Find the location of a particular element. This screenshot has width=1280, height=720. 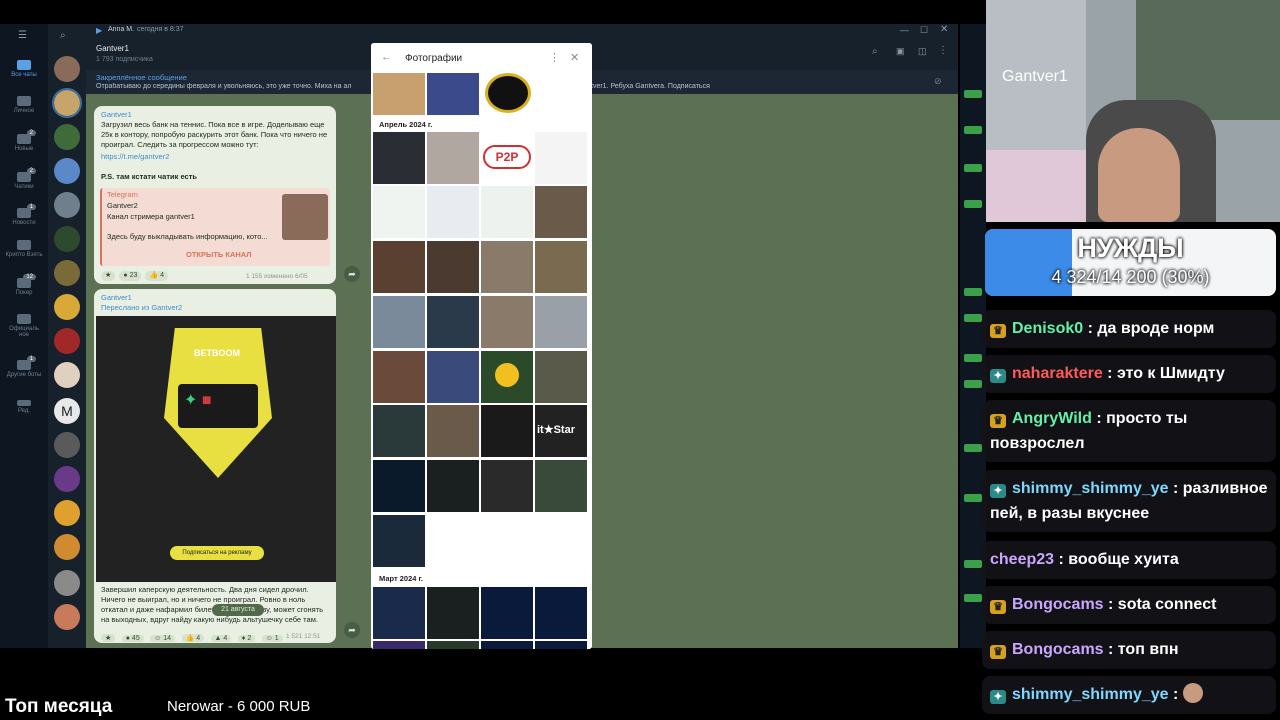

chat-avatar: M is located at coordinates (67, 411).